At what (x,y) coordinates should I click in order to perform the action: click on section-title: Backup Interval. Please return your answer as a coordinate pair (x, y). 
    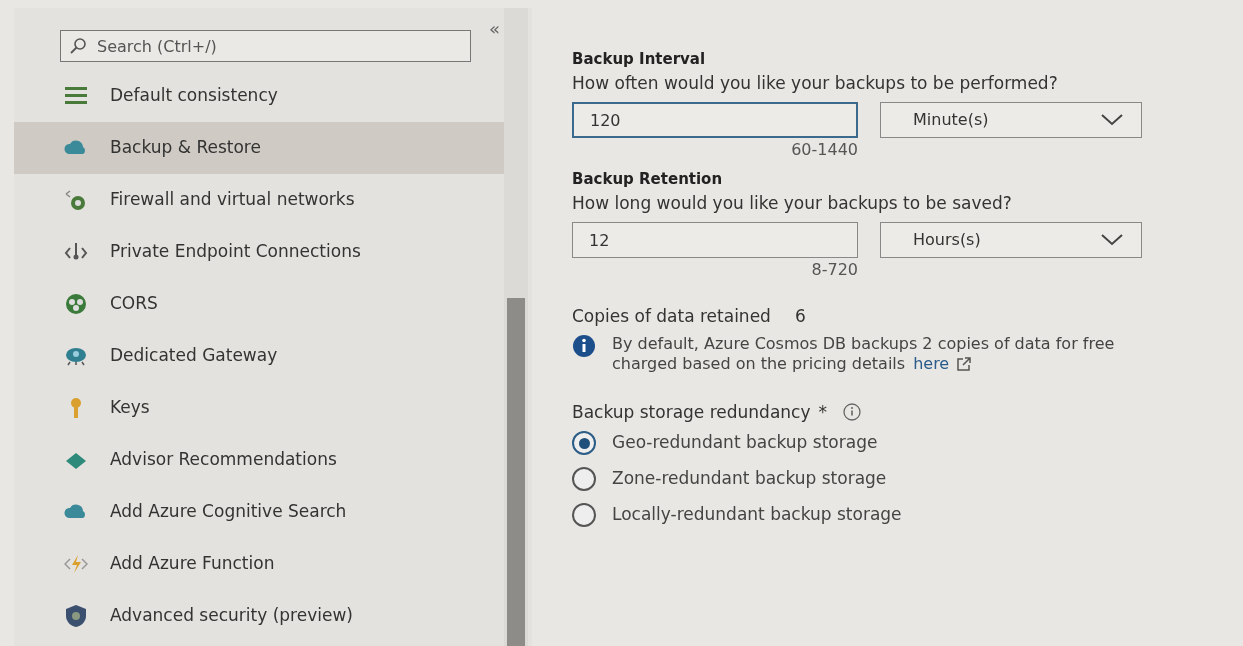
    Looking at the image, I should click on (639, 59).